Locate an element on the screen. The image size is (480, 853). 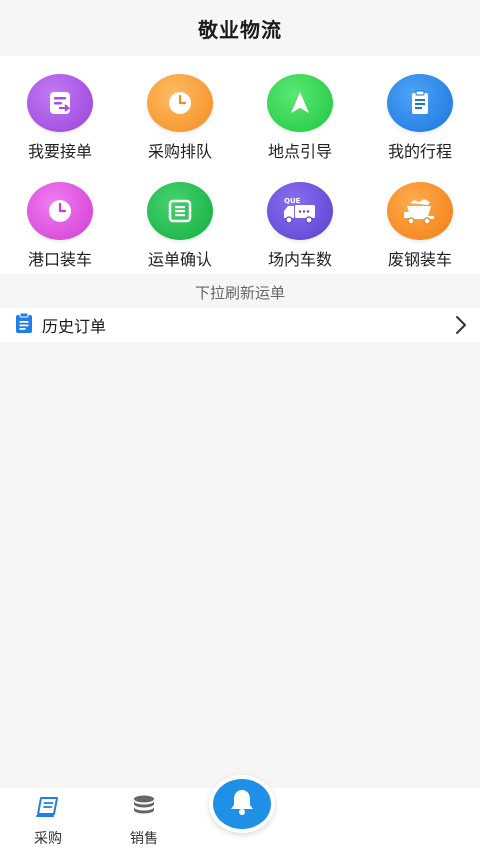
tab-label: 采购 is located at coordinates (48, 839).